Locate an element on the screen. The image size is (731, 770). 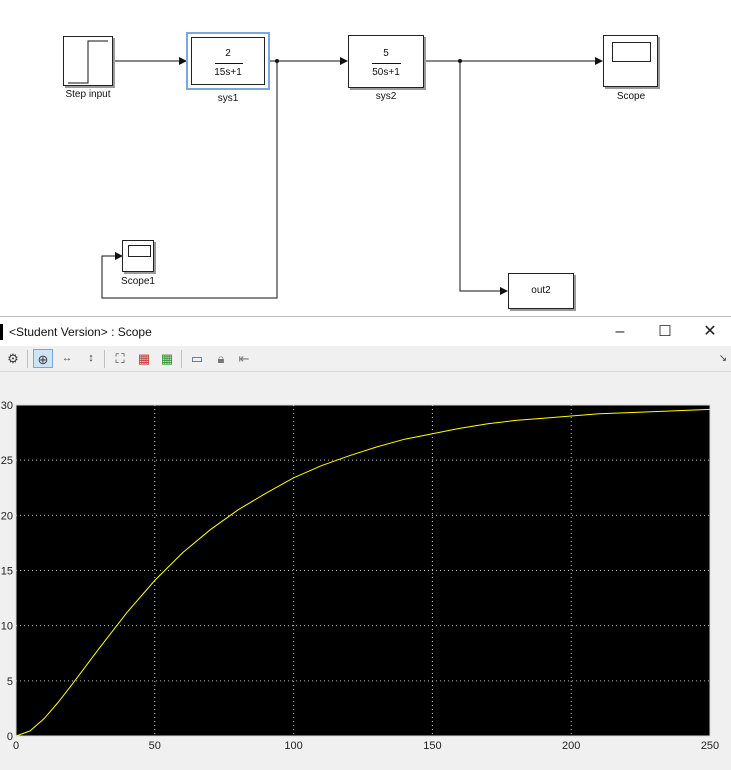
zoom-x-icon: ↔ is located at coordinates (67, 358).